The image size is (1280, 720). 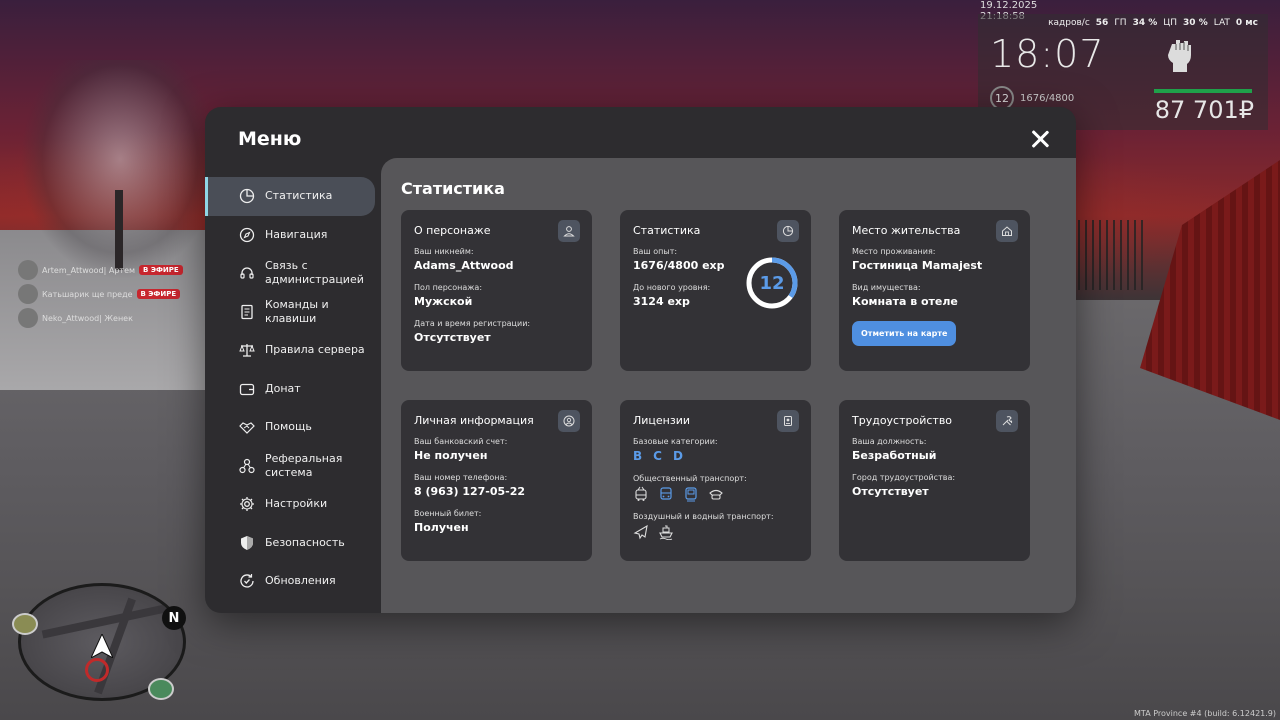 I want to click on sidebar-item-commands: Команды и клавиши, so click(x=293, y=312).